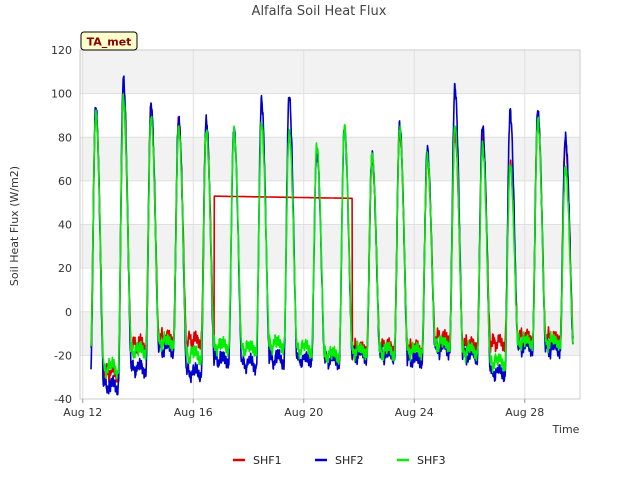 The height and width of the screenshot is (480, 640). Describe the element at coordinates (61, 50) in the screenshot. I see `y-tick-label: 120` at that location.